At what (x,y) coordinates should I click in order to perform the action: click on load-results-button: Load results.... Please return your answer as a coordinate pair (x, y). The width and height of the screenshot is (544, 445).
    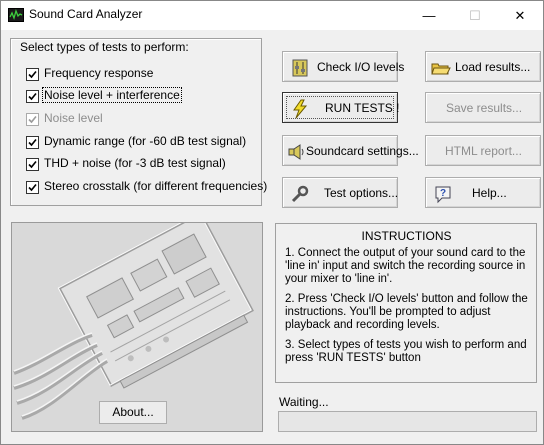
    Looking at the image, I should click on (483, 66).